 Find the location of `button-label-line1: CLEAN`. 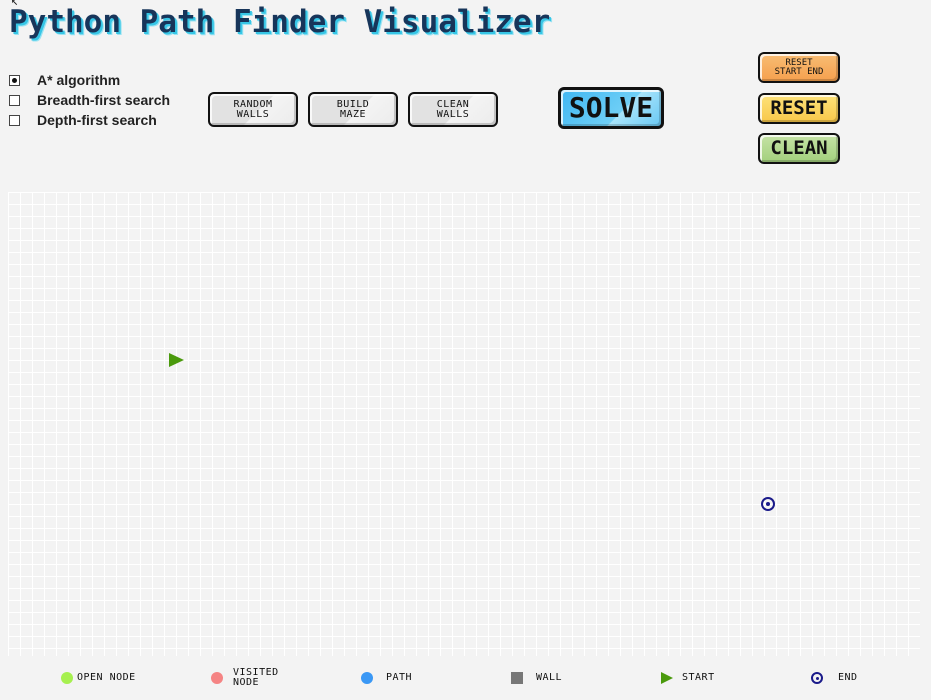

button-label-line1: CLEAN is located at coordinates (453, 104).